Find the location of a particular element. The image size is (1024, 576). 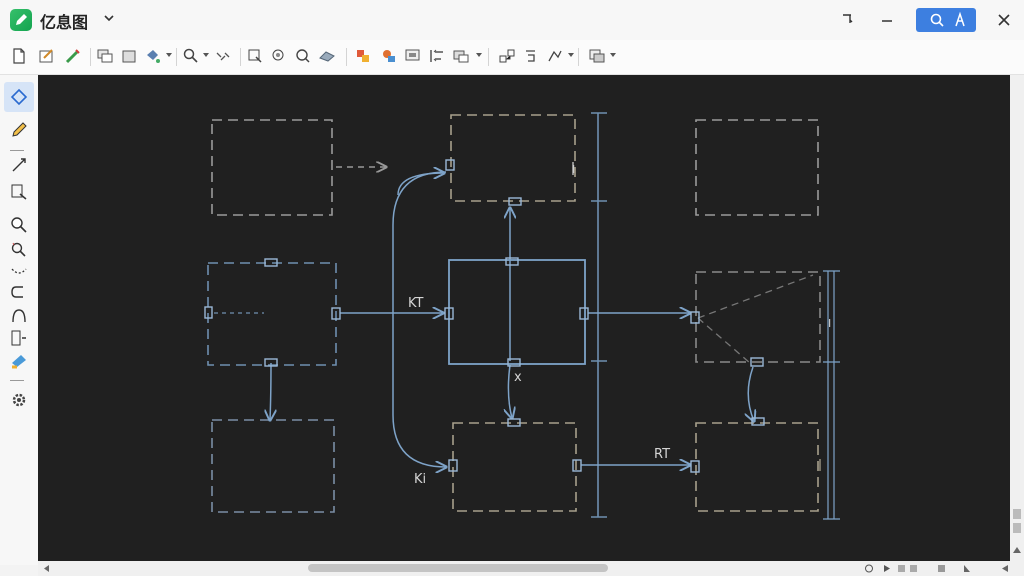

rail-right is located at coordinates (831, 395).